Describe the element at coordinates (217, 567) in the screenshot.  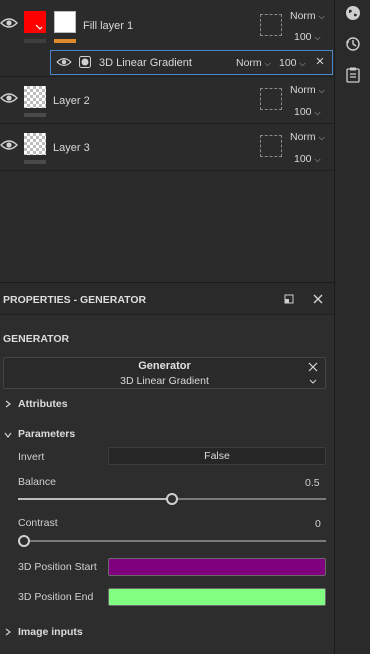
I see `position-start-color-swatch` at that location.